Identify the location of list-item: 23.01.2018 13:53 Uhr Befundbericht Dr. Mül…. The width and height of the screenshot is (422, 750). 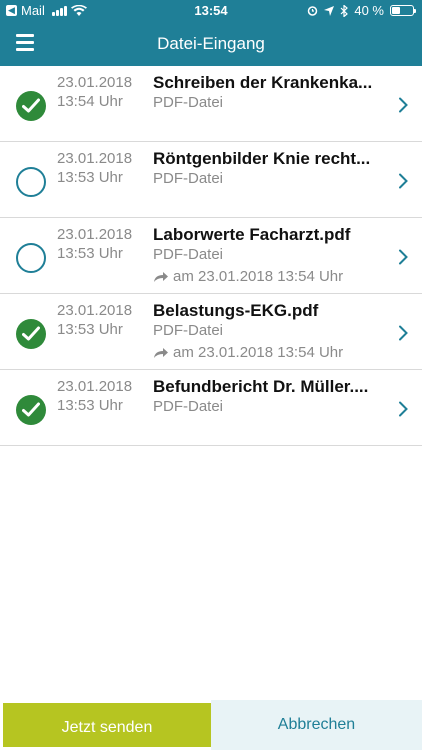
(211, 408).